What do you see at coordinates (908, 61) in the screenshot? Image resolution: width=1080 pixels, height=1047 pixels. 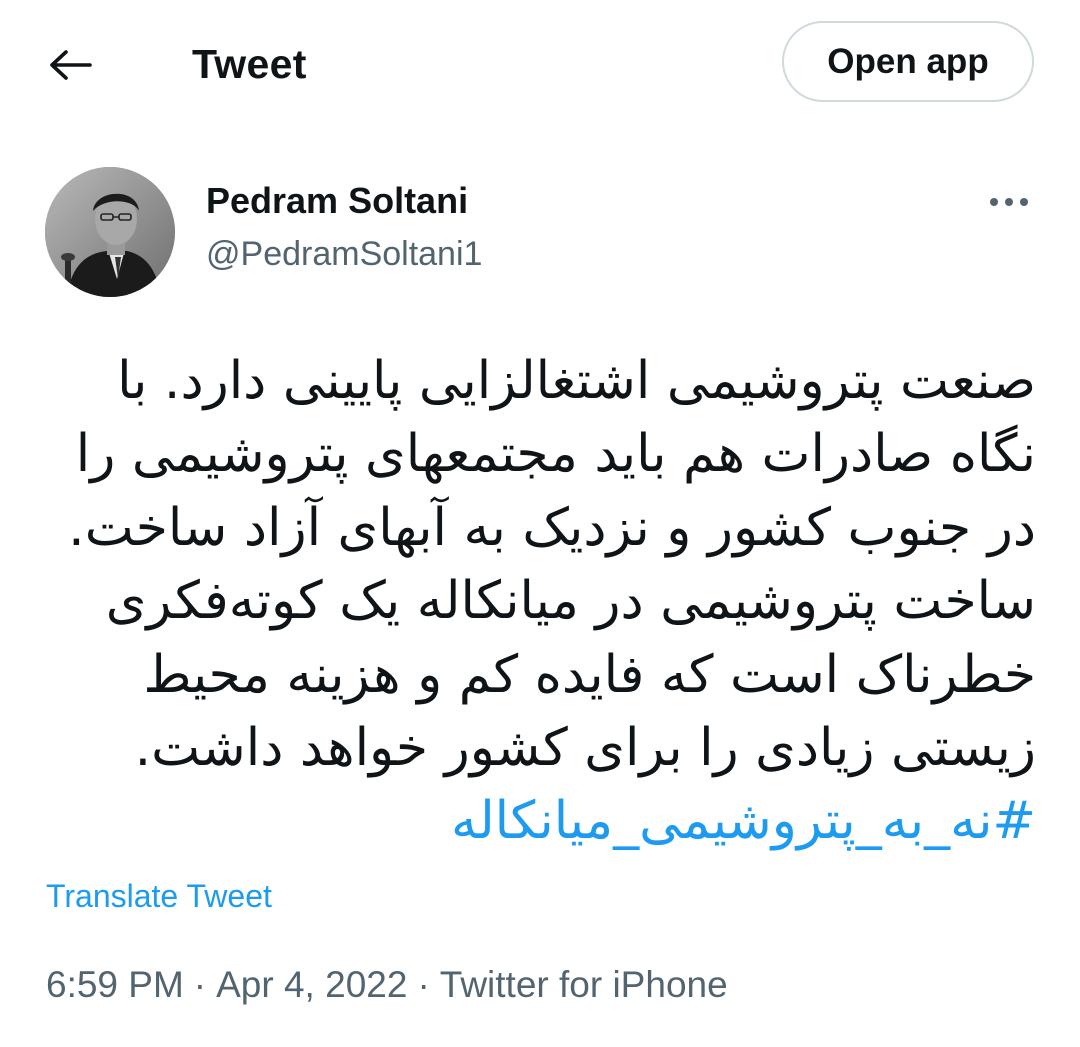 I see `open-app-button: Open app` at bounding box center [908, 61].